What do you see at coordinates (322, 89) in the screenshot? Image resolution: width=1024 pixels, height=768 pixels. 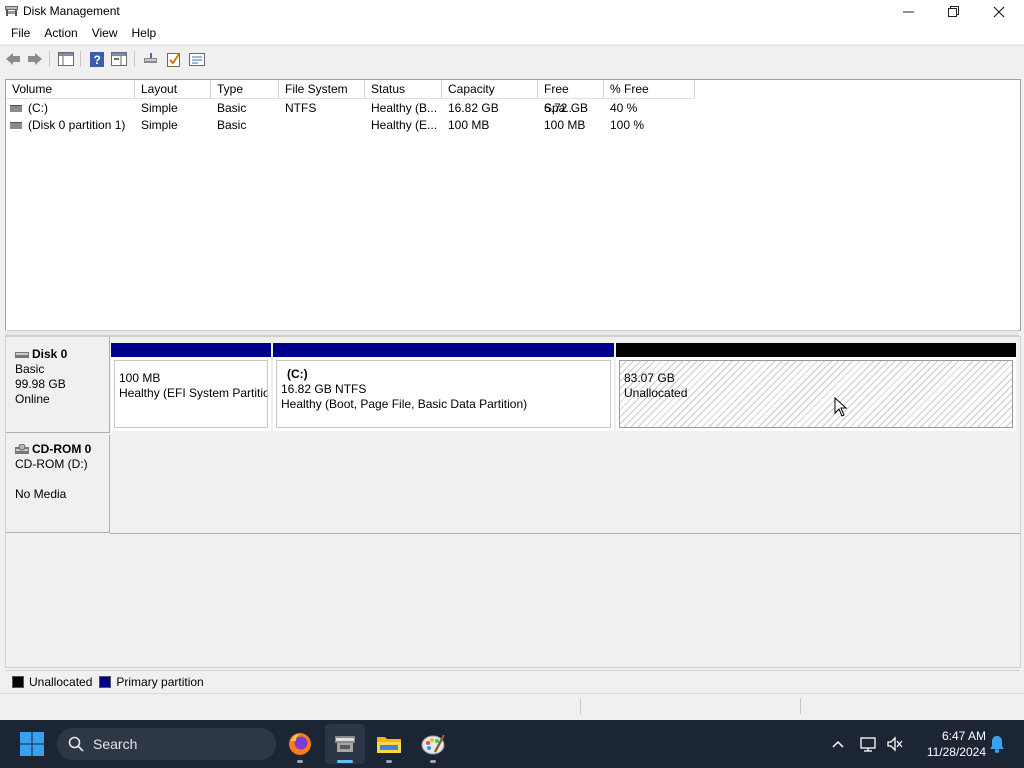 I see `column-header-file-system: File System` at bounding box center [322, 89].